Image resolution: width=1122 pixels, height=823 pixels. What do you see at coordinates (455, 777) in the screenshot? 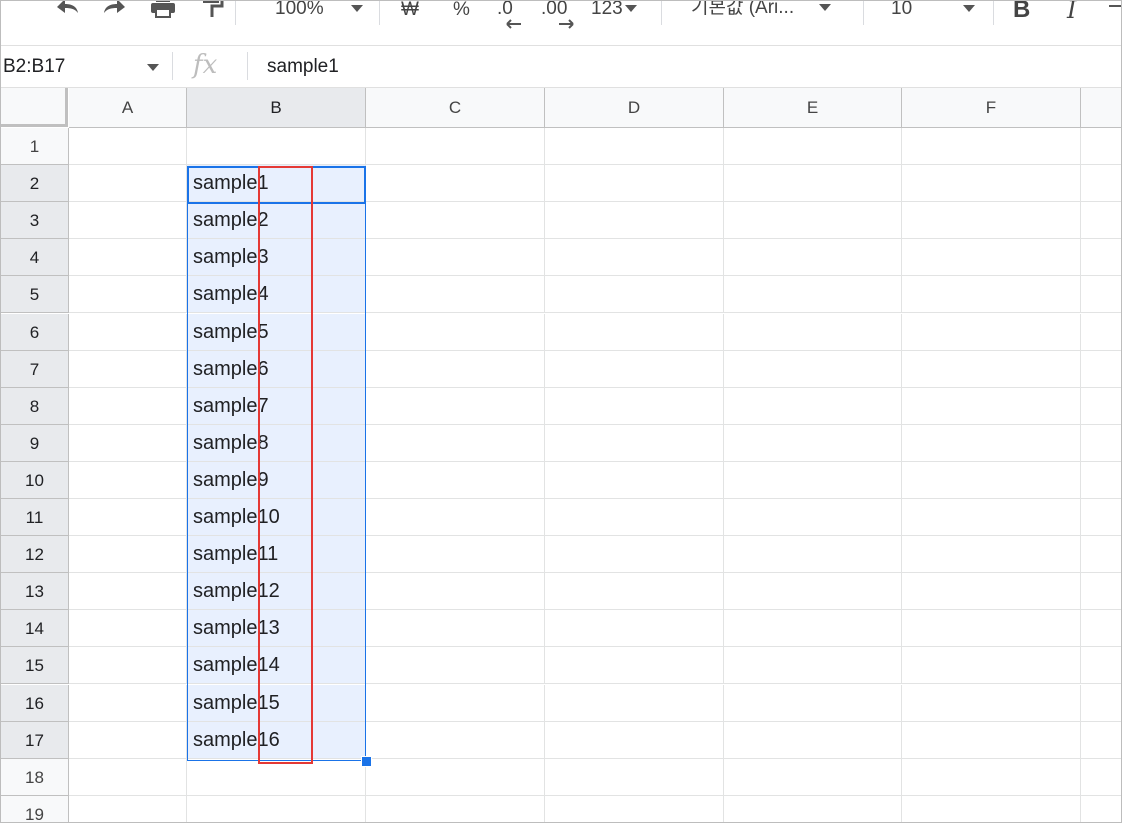
I see `cell-c18` at bounding box center [455, 777].